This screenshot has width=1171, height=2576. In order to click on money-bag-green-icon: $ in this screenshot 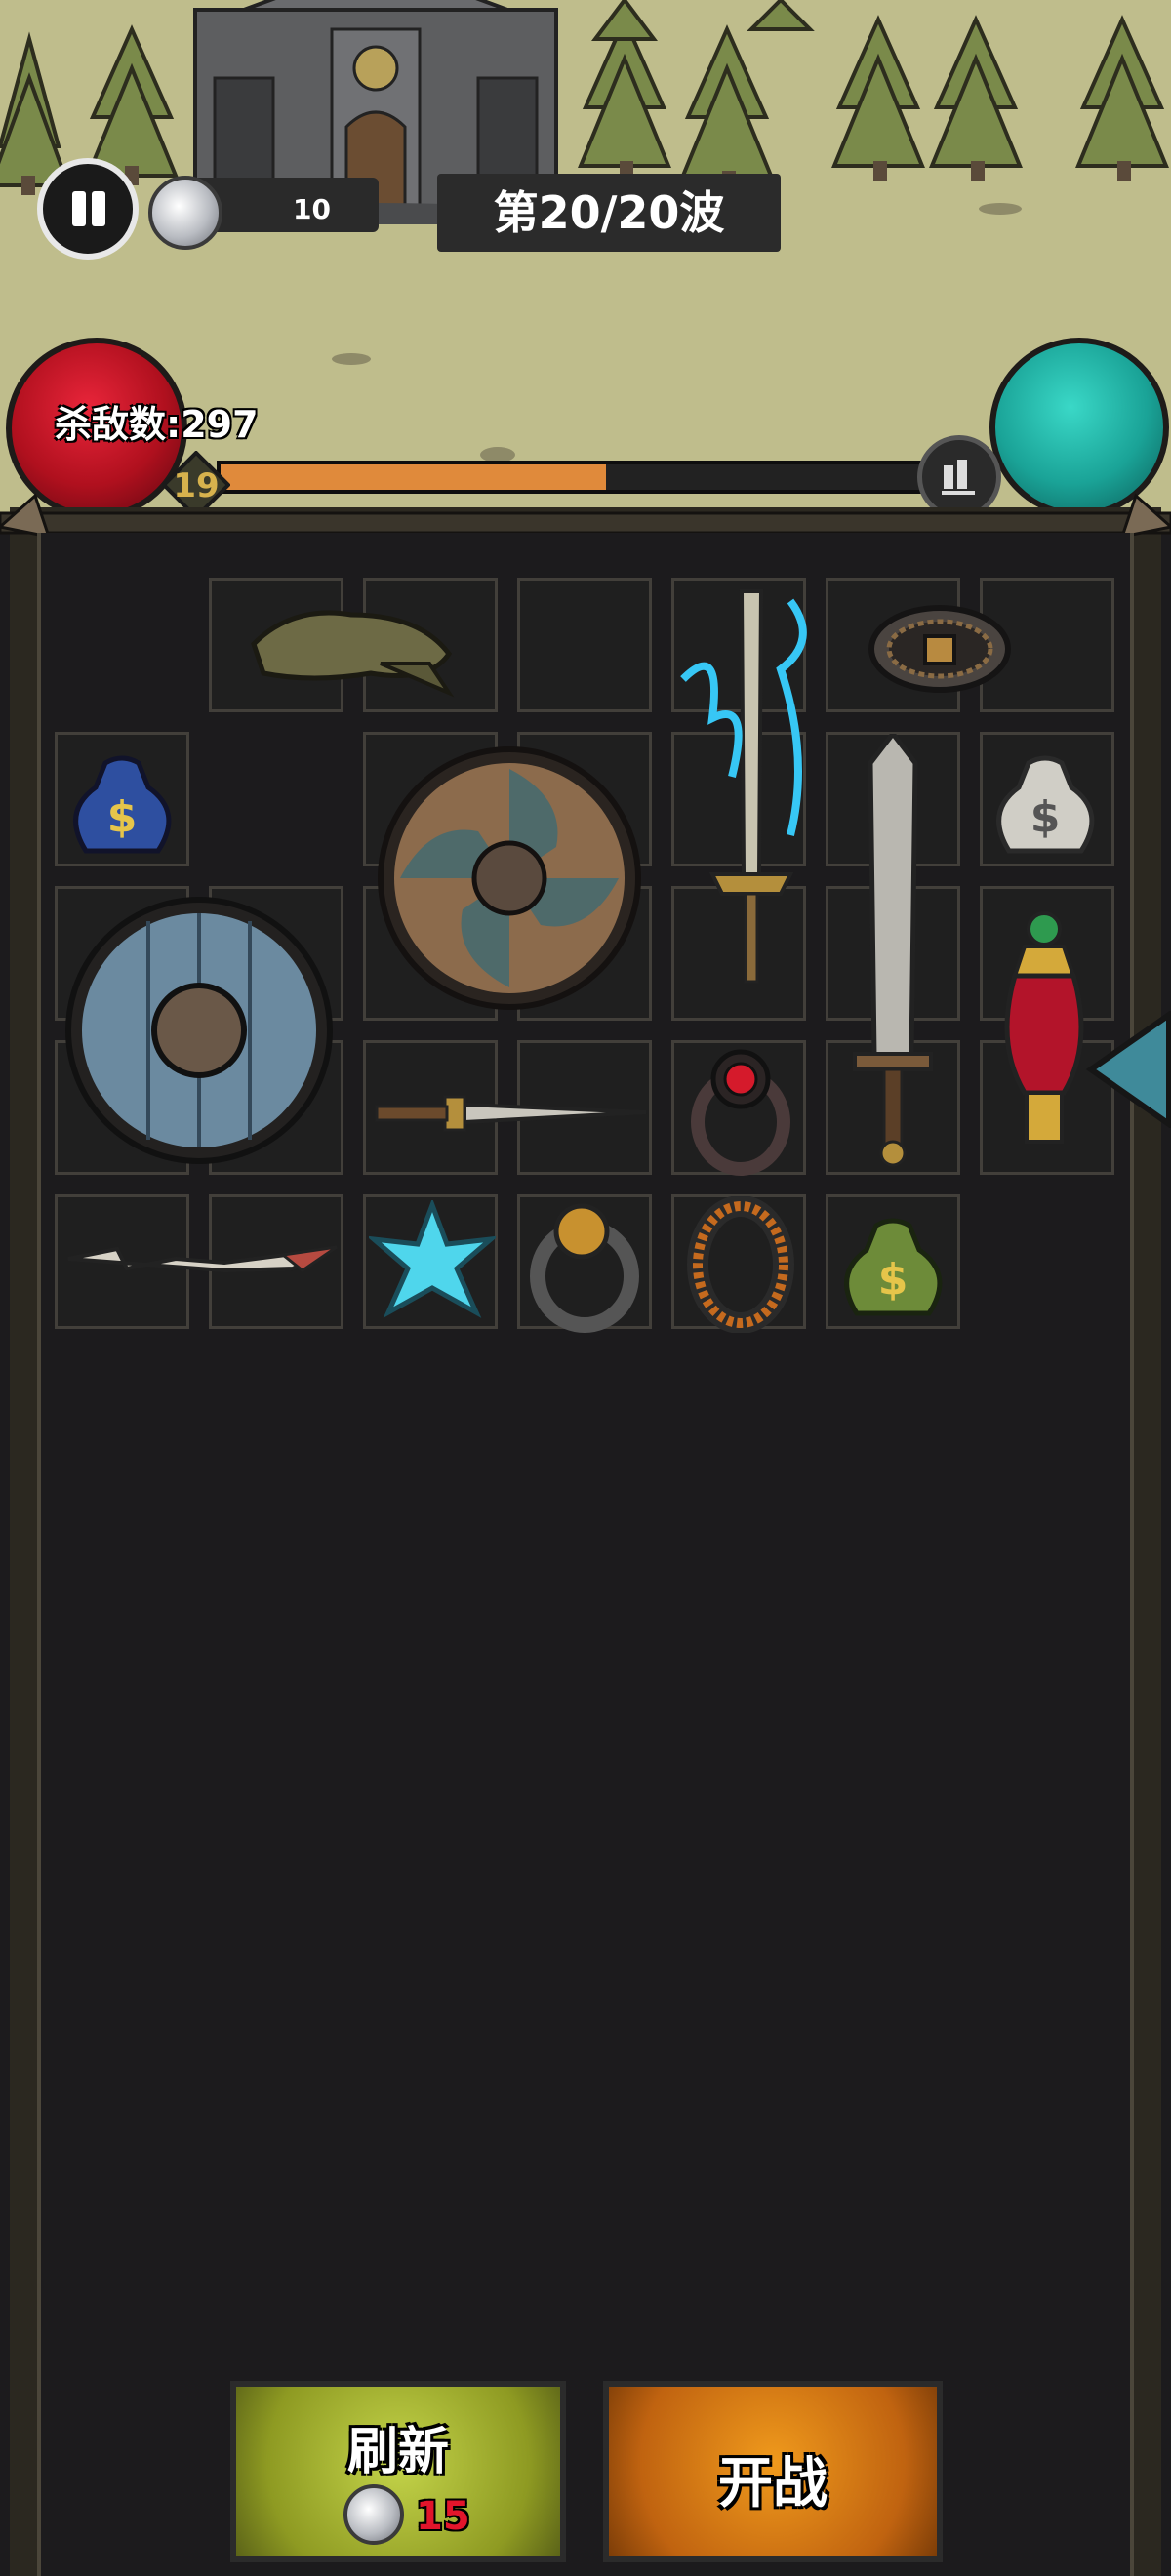, I will do `click(893, 1261)`.